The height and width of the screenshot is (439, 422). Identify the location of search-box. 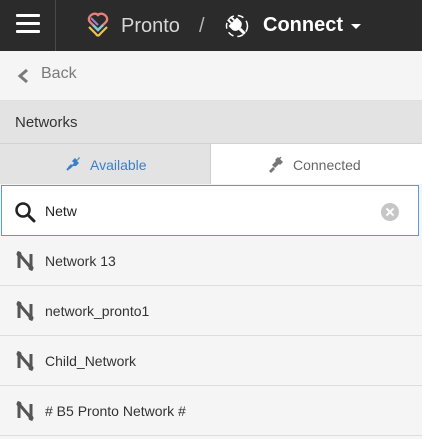
(210, 210).